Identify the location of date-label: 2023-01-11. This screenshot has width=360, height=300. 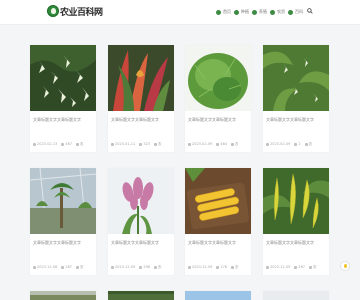
(123, 144).